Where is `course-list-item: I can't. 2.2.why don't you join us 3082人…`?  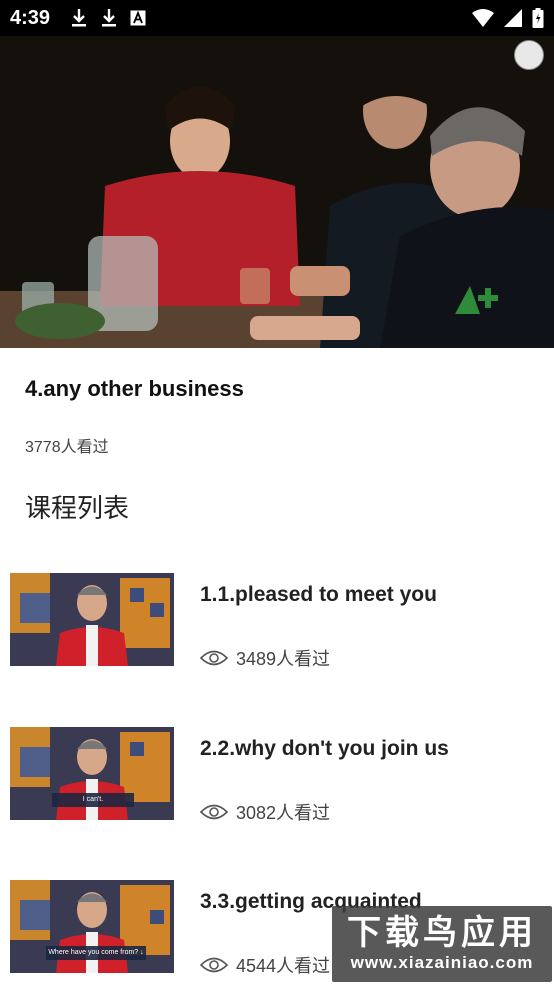
course-list-item: I can't. 2.2.why don't you join us 3082人… is located at coordinates (282, 775).